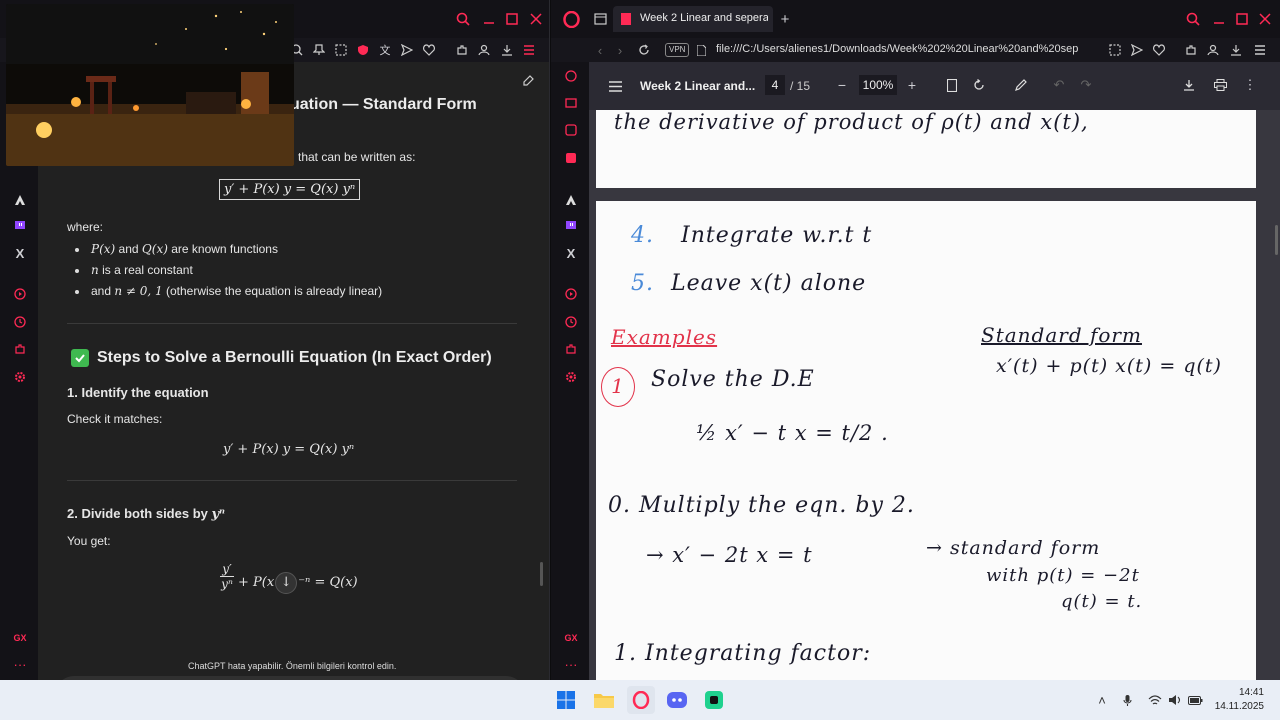 This screenshot has width=1280, height=720. What do you see at coordinates (620, 50) in the screenshot?
I see `forward-icon: ›` at bounding box center [620, 50].